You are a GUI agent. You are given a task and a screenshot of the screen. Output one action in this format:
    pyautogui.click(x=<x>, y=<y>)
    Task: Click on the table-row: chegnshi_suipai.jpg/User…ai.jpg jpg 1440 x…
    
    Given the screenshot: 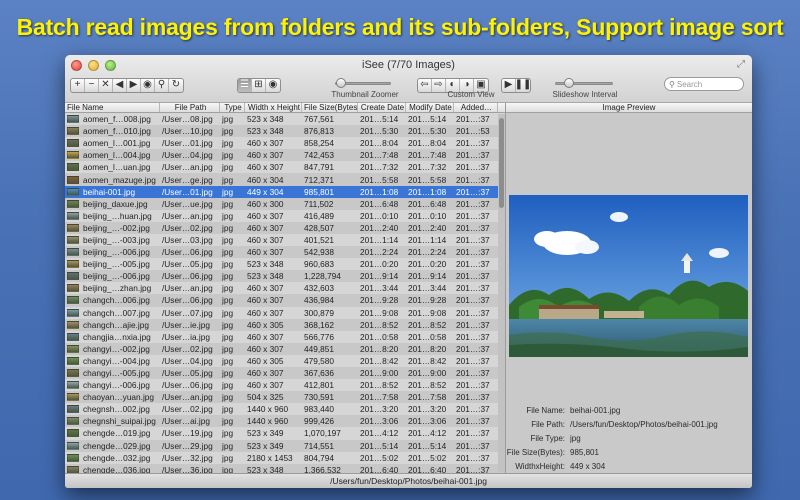 What is the action you would take?
    pyautogui.click(x=285, y=421)
    